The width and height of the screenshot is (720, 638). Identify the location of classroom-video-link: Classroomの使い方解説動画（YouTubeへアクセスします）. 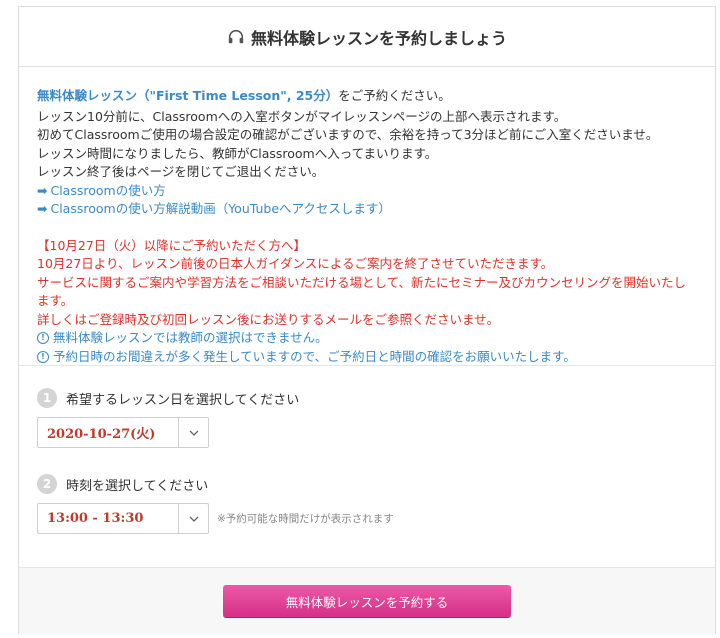
(220, 208).